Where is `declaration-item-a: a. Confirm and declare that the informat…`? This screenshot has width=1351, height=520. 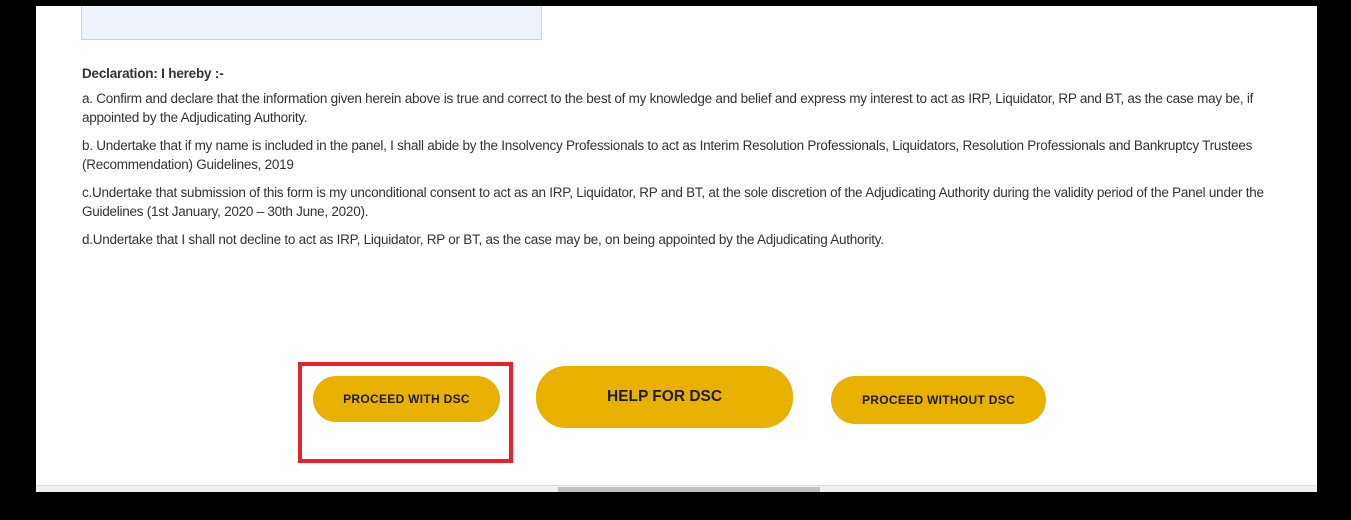 declaration-item-a: a. Confirm and declare that the informat… is located at coordinates (668, 108).